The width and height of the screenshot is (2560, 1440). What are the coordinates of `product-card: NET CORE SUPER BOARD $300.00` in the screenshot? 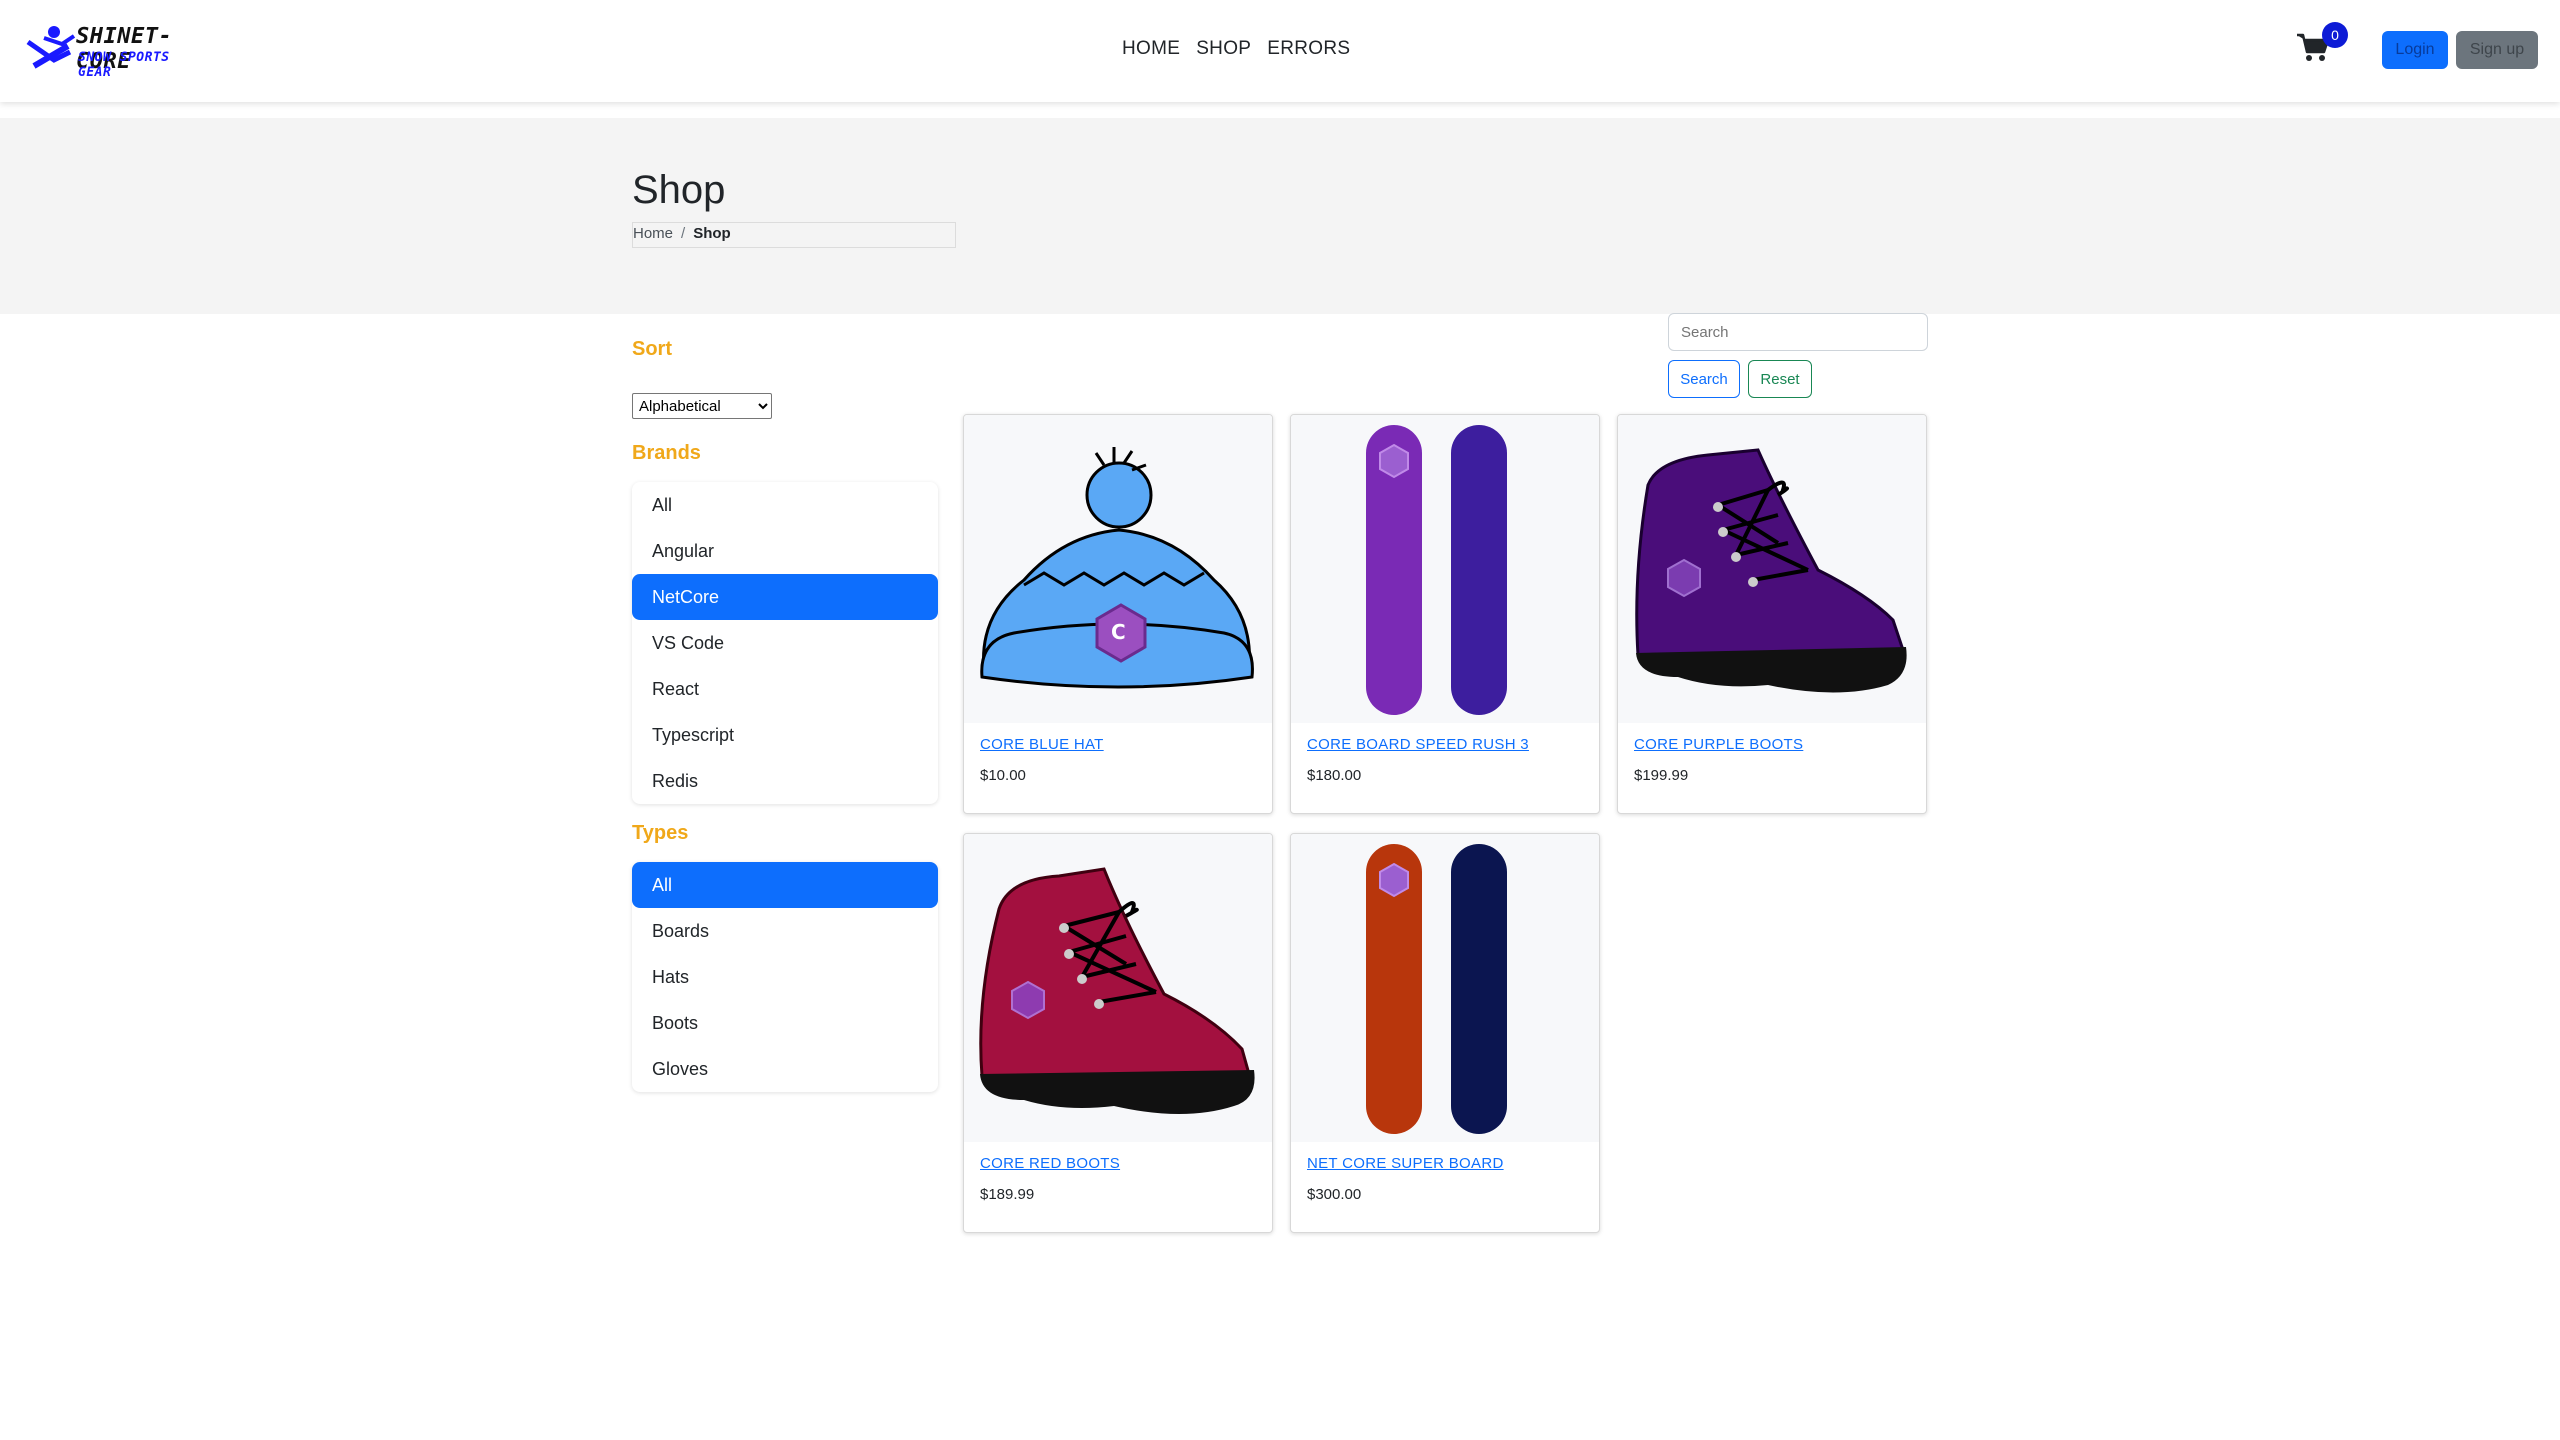 It's located at (1445, 1033).